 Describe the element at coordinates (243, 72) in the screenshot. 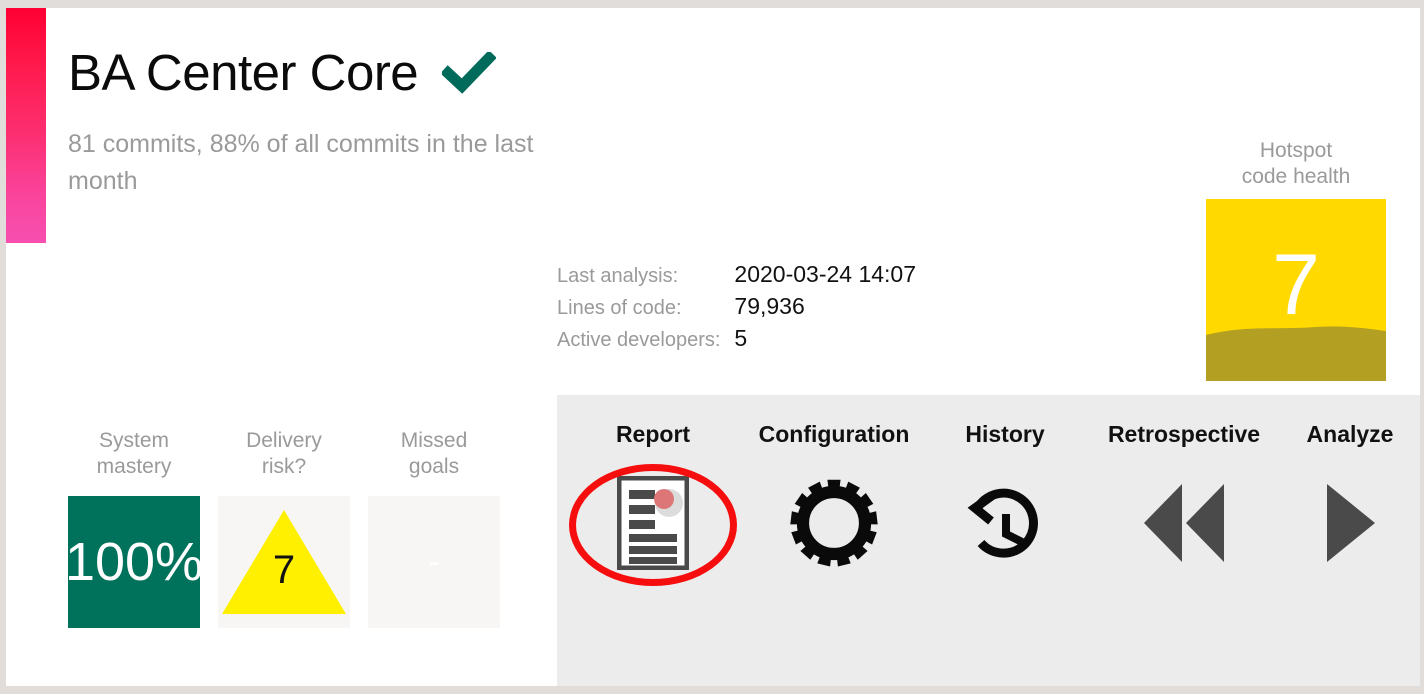

I see `page-title: BA Center Core` at that location.